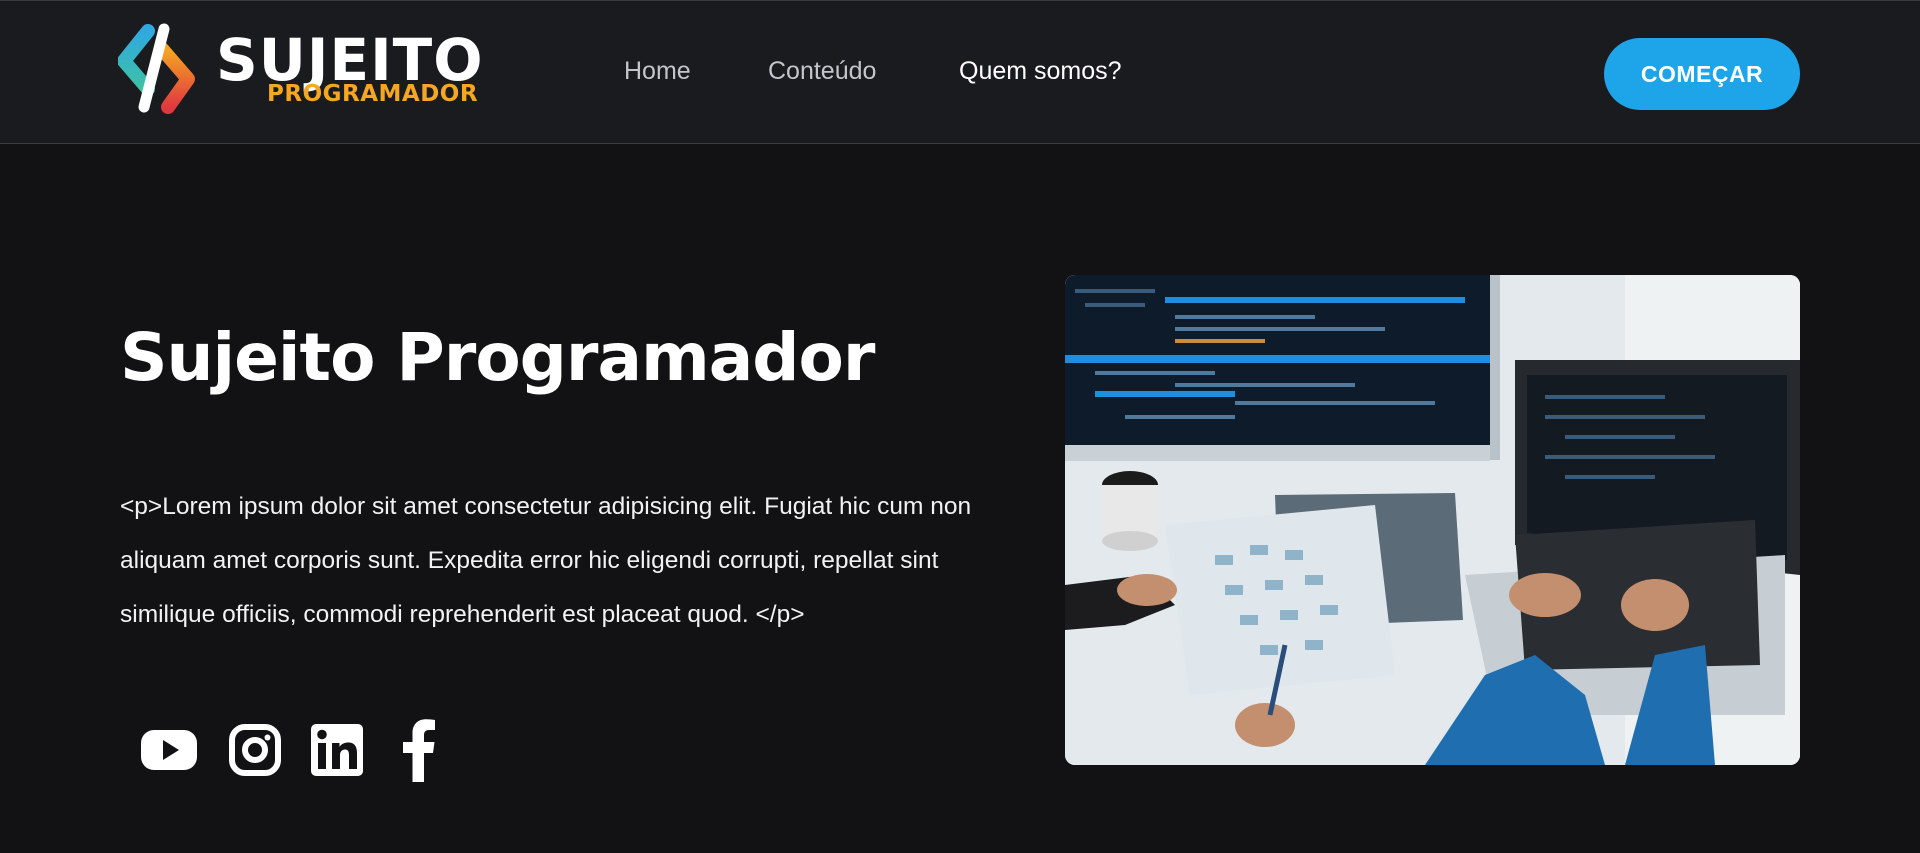 The height and width of the screenshot is (853, 1920). Describe the element at coordinates (657, 71) in the screenshot. I see `nav-home: Home` at that location.